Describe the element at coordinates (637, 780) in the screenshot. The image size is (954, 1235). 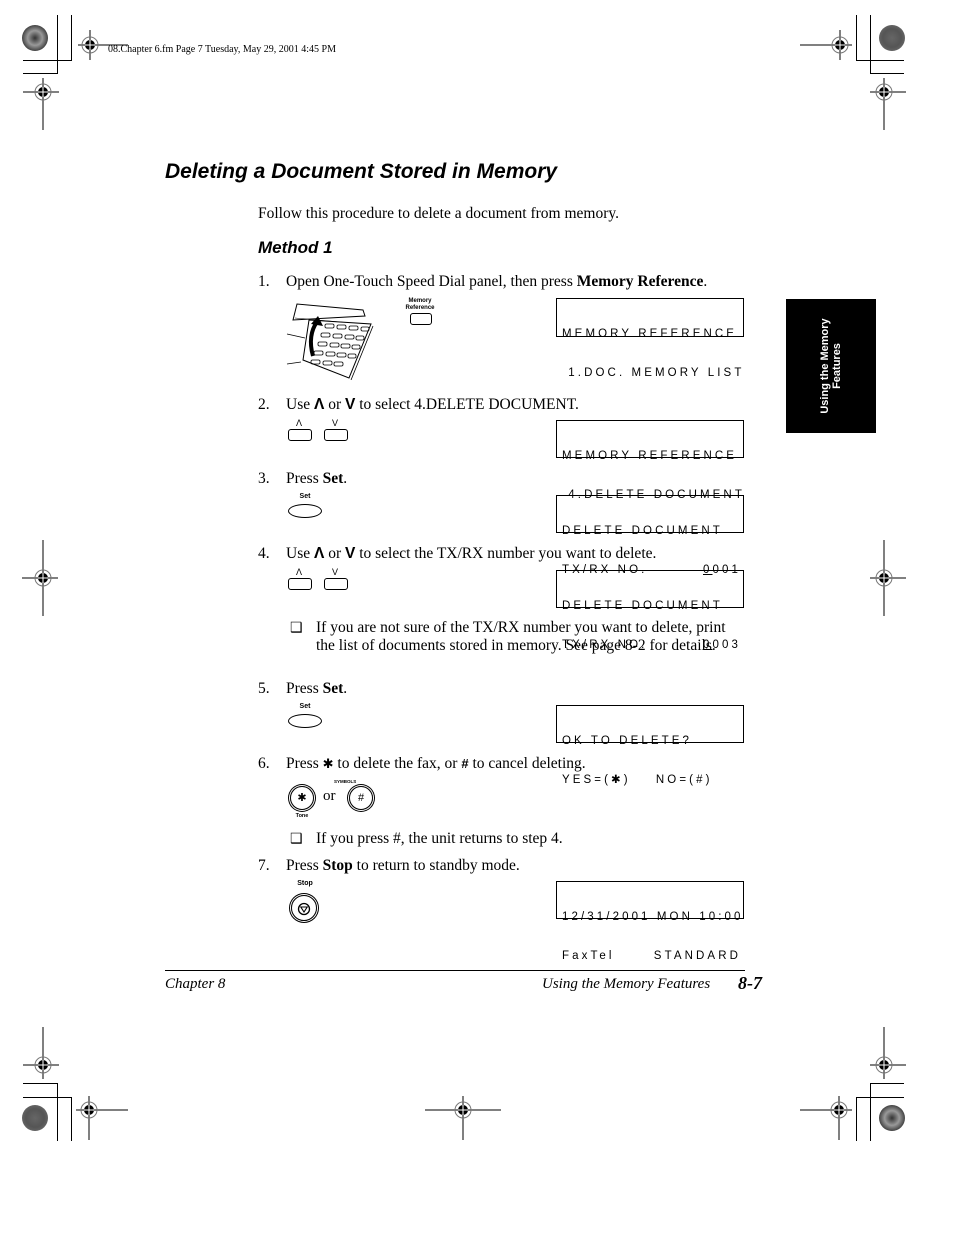
I see `lcd-line: YES=(✱) NO=(#)` at that location.